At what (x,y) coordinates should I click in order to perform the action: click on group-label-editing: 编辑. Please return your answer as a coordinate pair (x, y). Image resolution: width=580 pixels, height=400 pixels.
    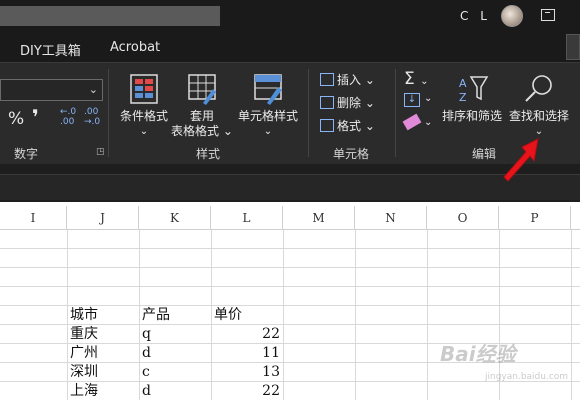
    Looking at the image, I should click on (484, 154).